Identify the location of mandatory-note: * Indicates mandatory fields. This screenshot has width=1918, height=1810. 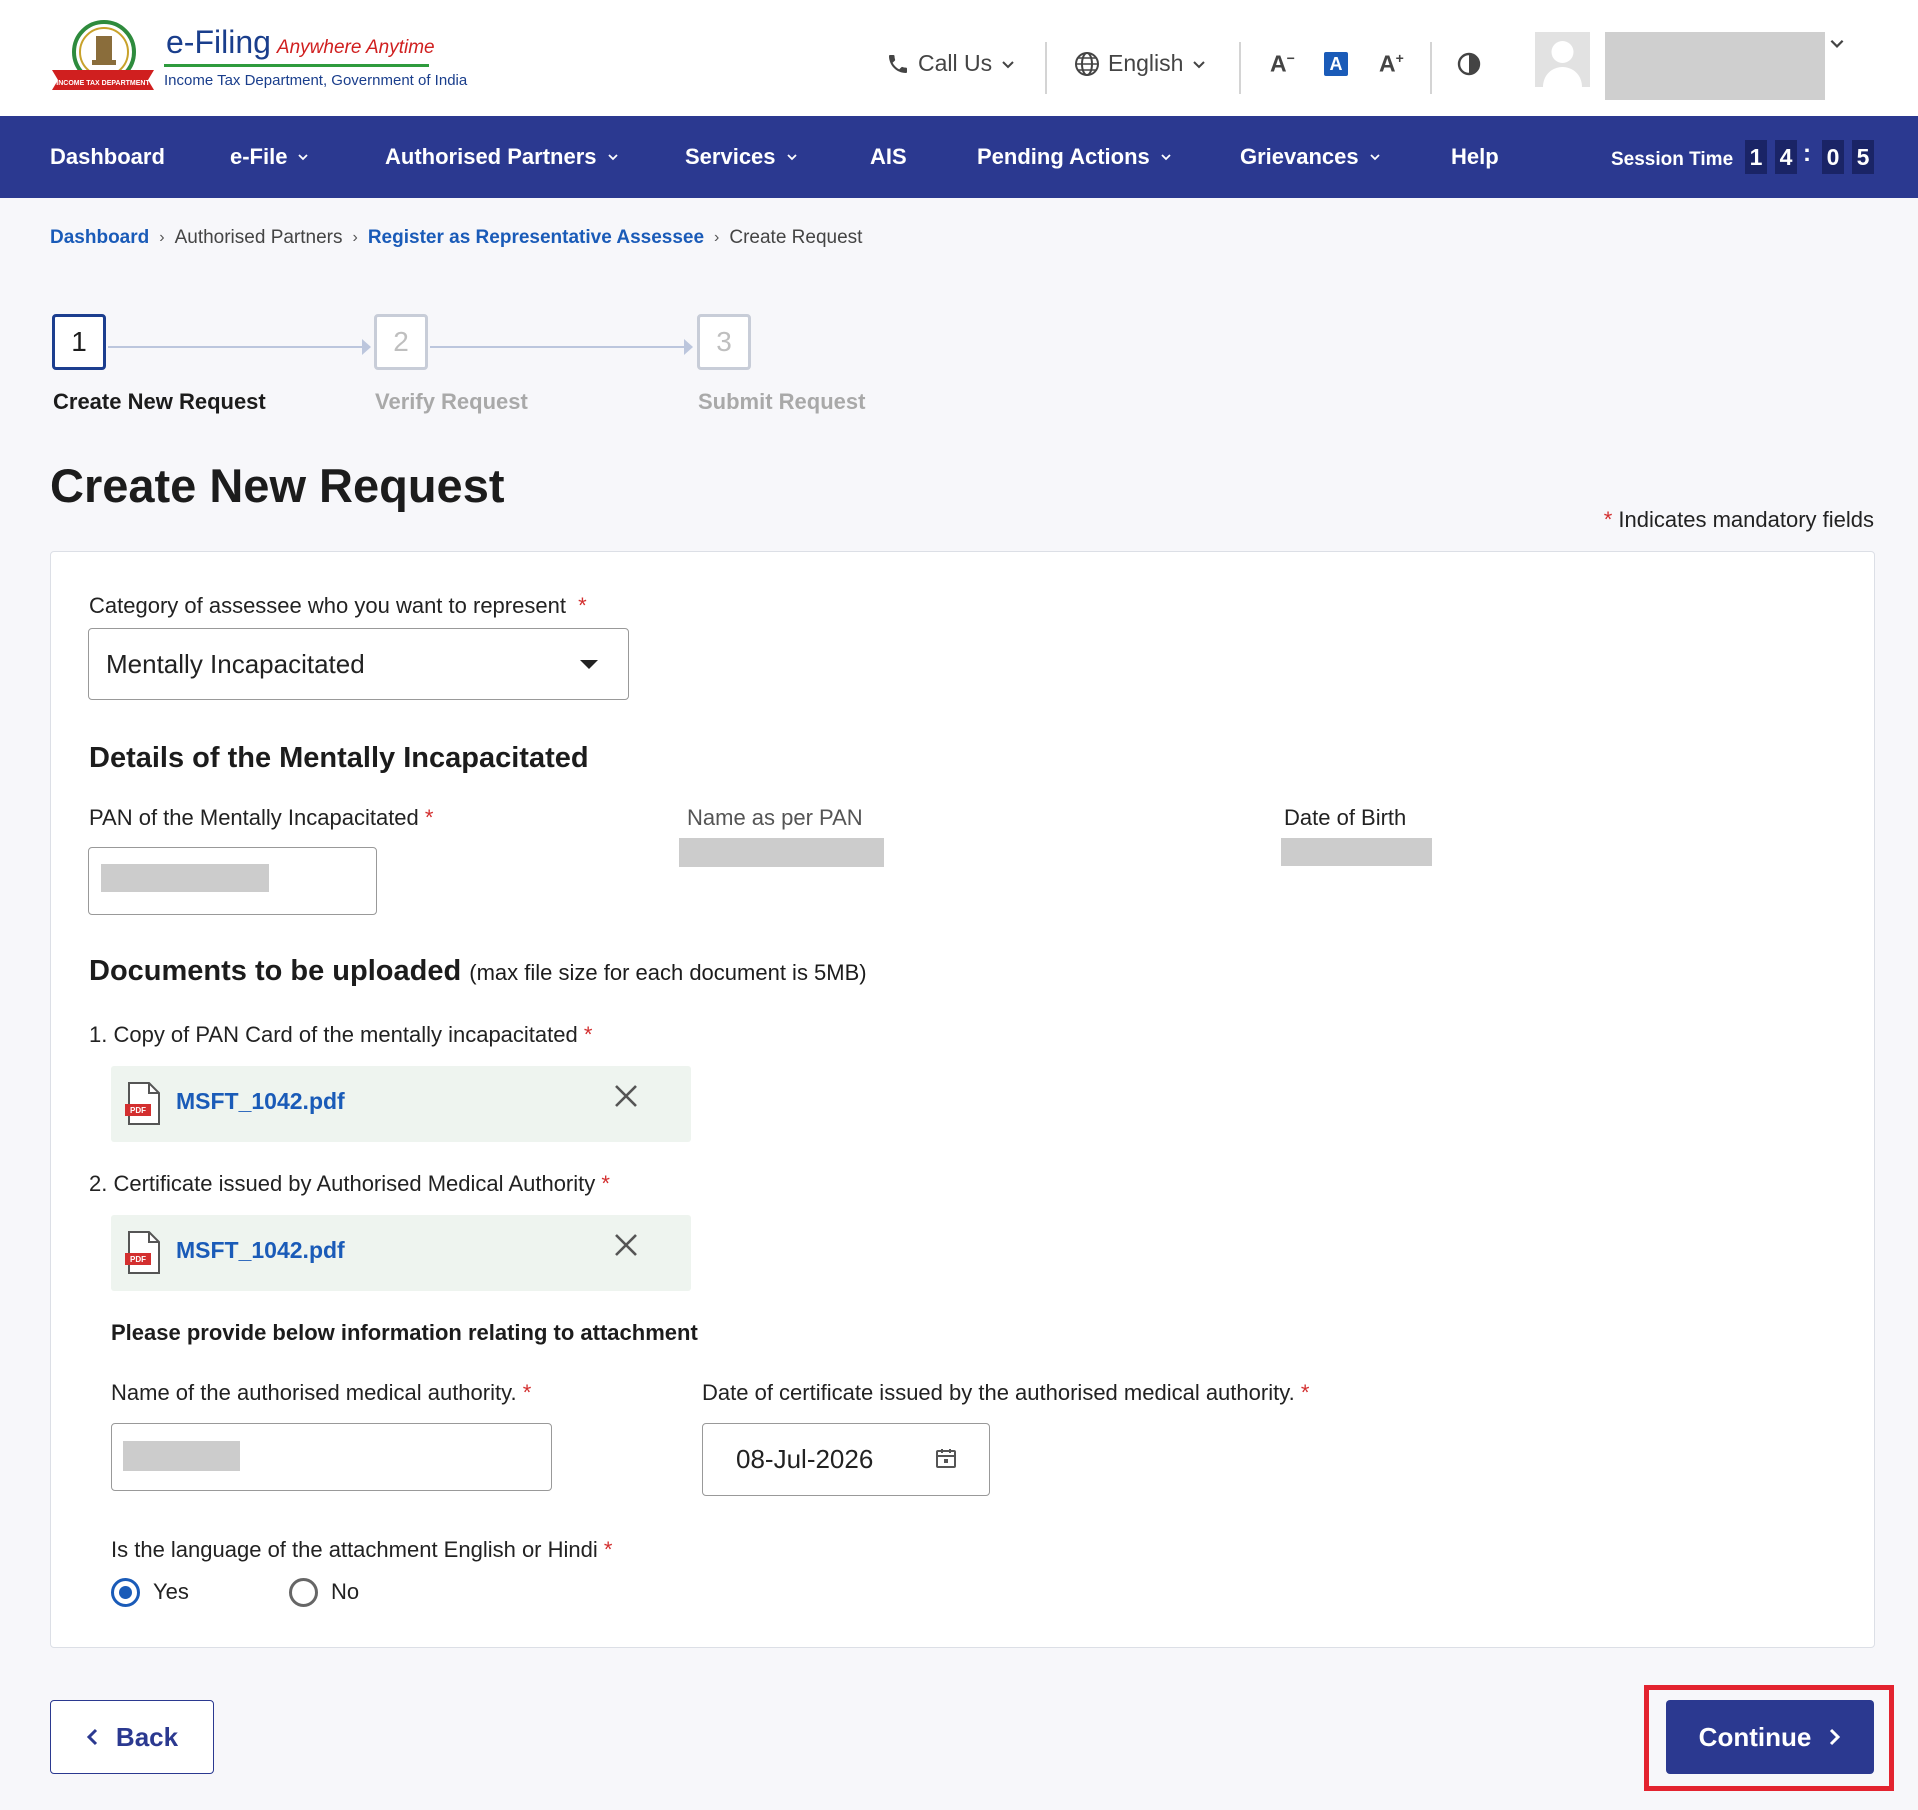
(1739, 520).